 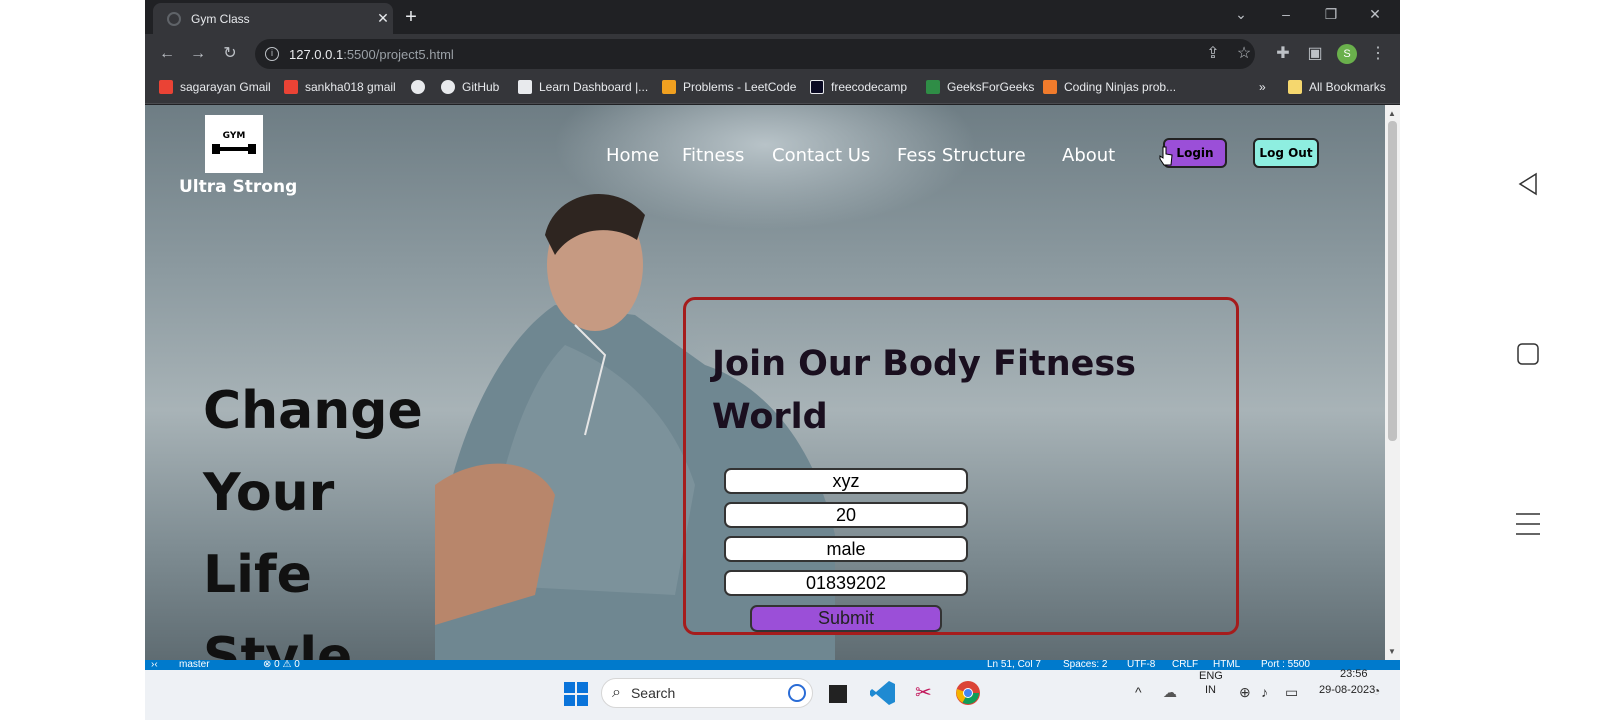 What do you see at coordinates (1283, 54) in the screenshot?
I see `extensions-icon: ✚` at bounding box center [1283, 54].